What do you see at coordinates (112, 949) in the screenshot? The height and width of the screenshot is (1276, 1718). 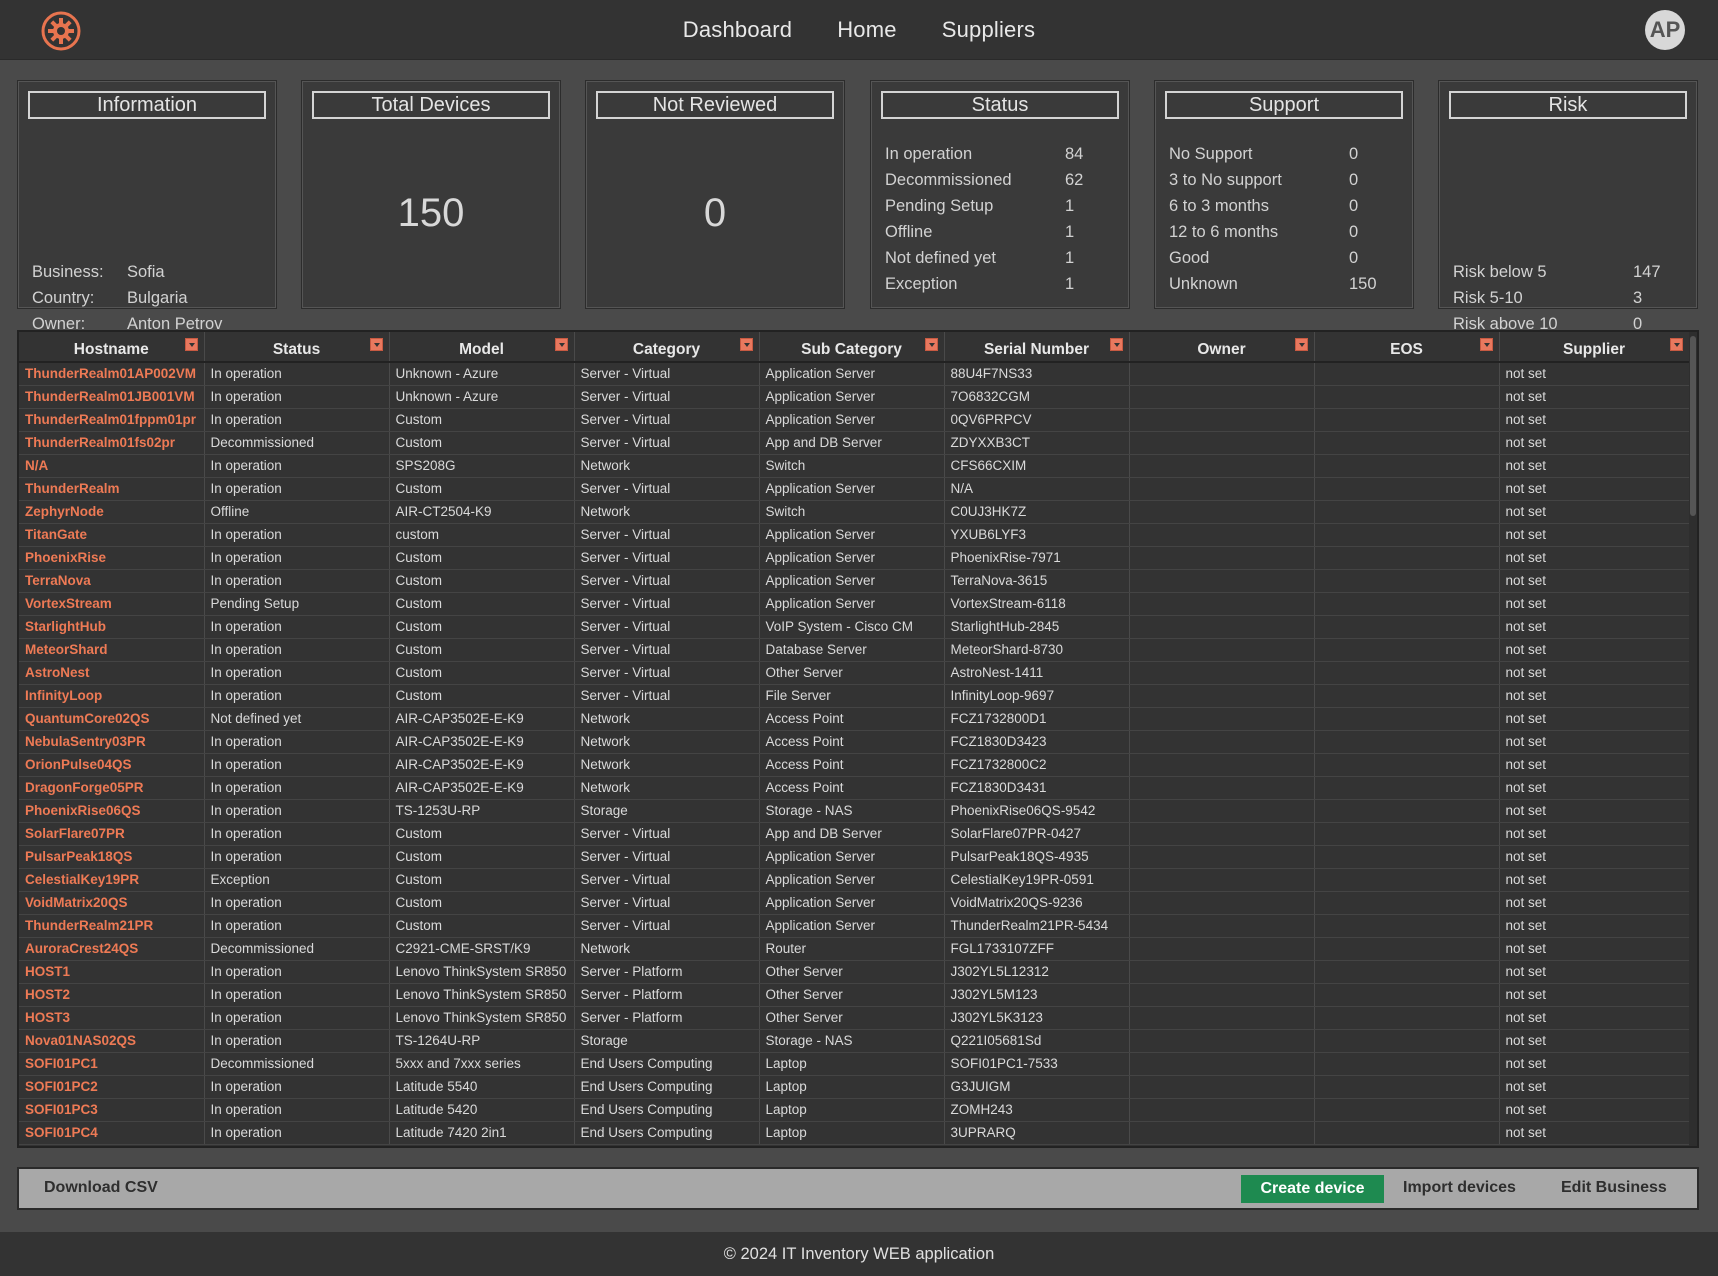 I see `hostname-link: AuroraCrest24QS` at bounding box center [112, 949].